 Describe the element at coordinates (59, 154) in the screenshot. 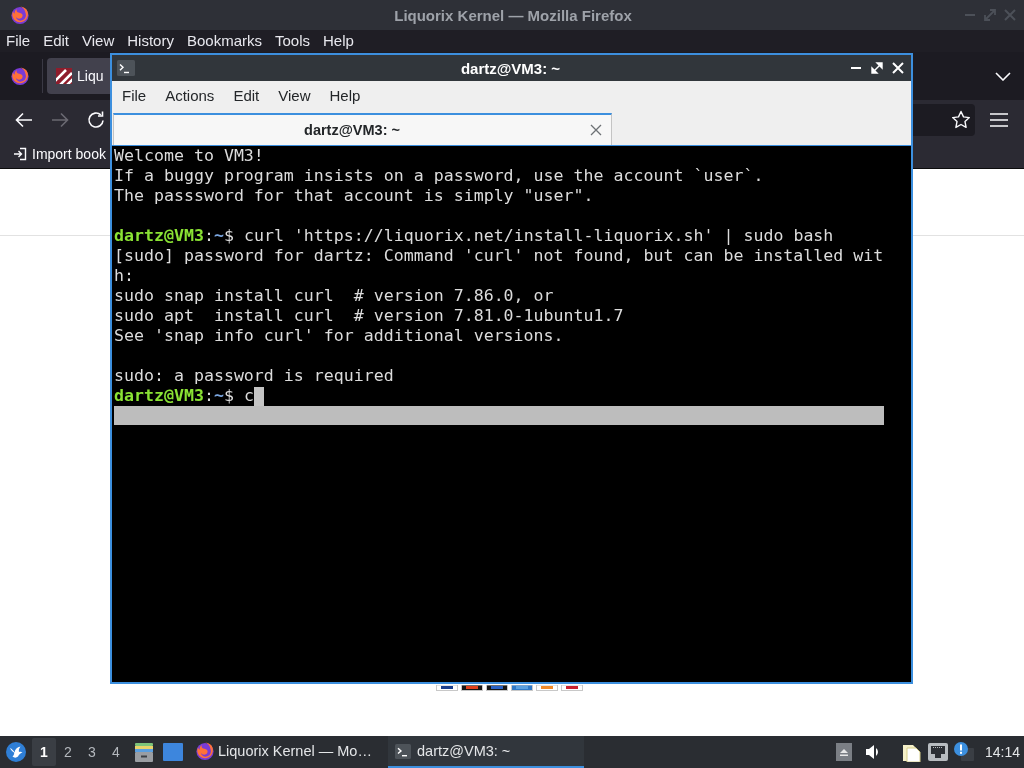

I see `bookmark-item: Import book` at that location.